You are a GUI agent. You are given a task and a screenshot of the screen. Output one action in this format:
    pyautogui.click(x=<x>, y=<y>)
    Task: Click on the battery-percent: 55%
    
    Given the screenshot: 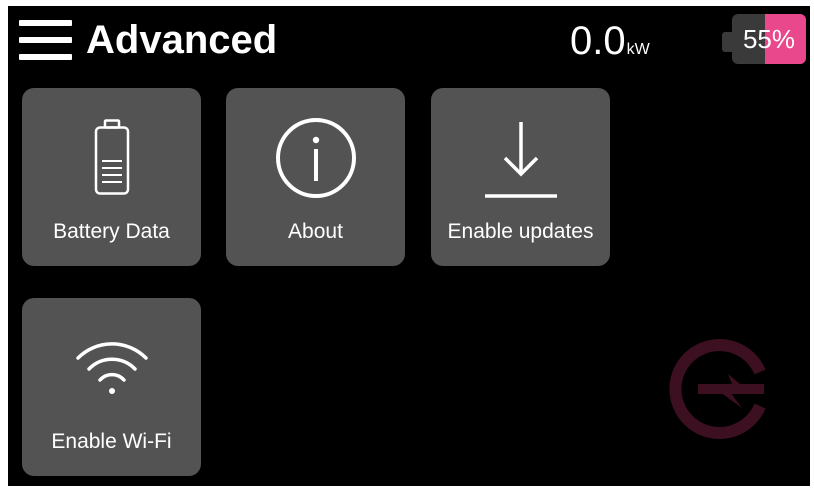 What is the action you would take?
    pyautogui.click(x=769, y=39)
    